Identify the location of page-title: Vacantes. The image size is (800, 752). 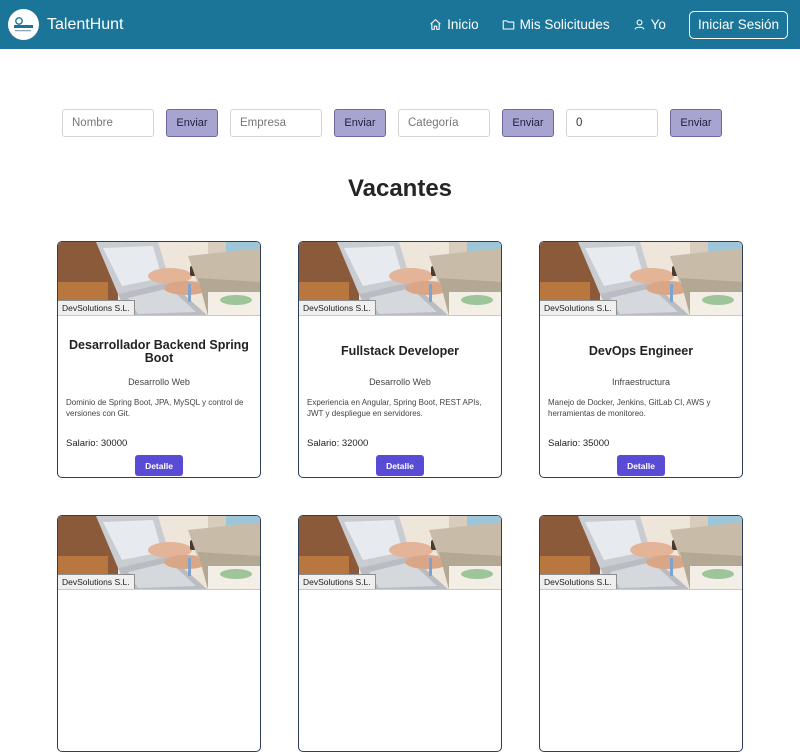
(400, 188).